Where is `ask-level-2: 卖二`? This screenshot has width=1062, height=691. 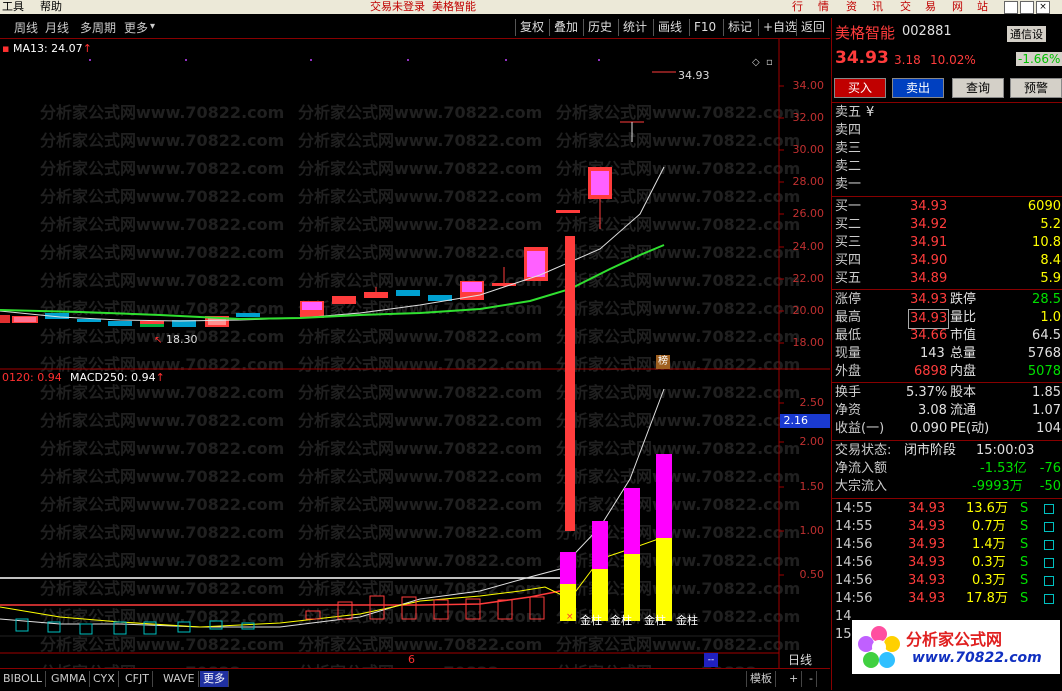
ask-level-2: 卖二 is located at coordinates (848, 166).